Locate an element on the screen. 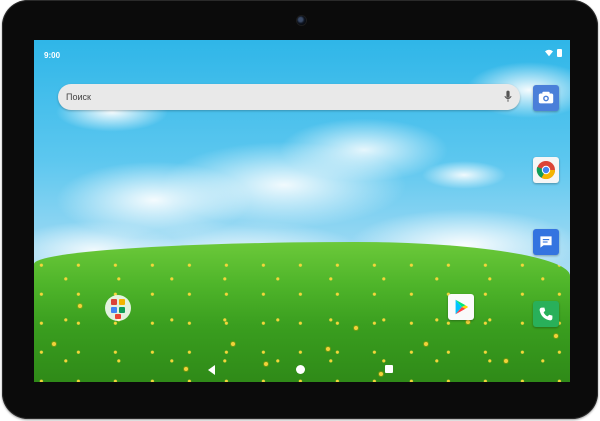 The width and height of the screenshot is (600, 421). play-store-app is located at coordinates (461, 307).